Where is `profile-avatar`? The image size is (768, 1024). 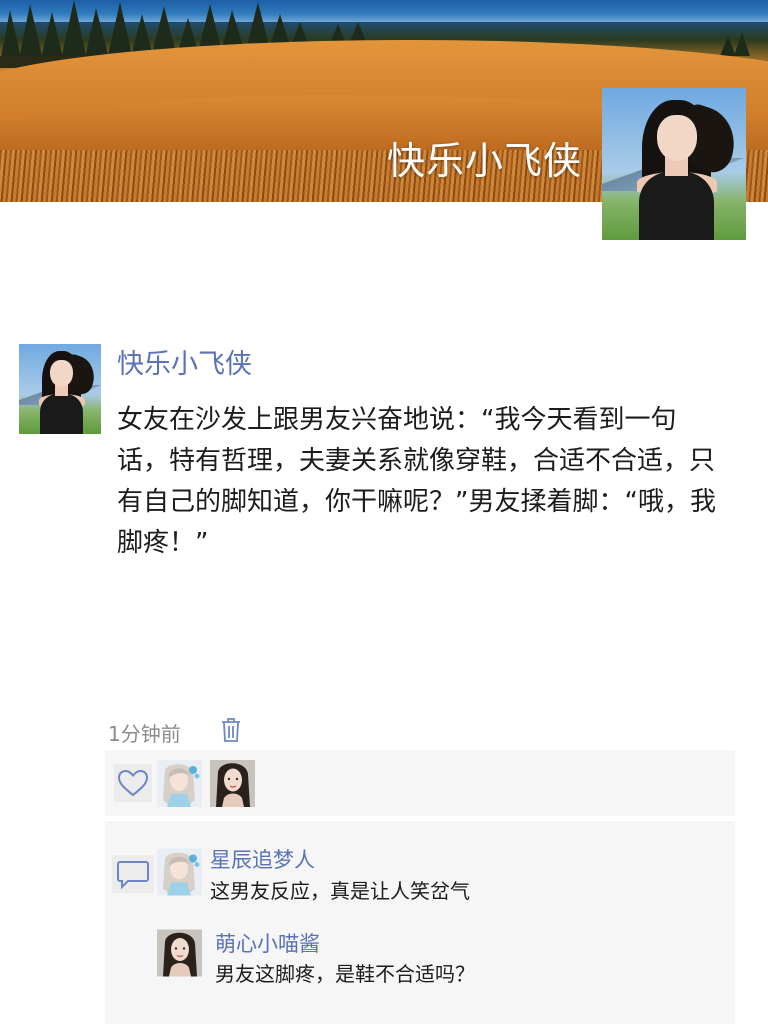 profile-avatar is located at coordinates (674, 164).